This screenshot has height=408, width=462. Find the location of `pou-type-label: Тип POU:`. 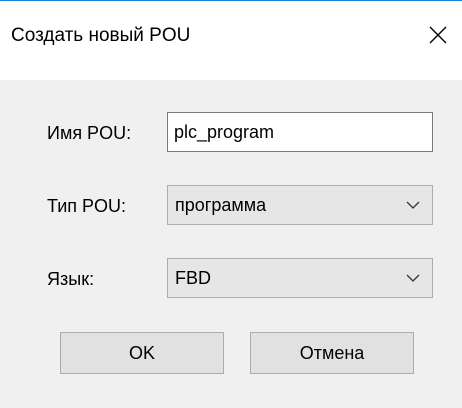

pou-type-label: Тип POU: is located at coordinates (87, 206).